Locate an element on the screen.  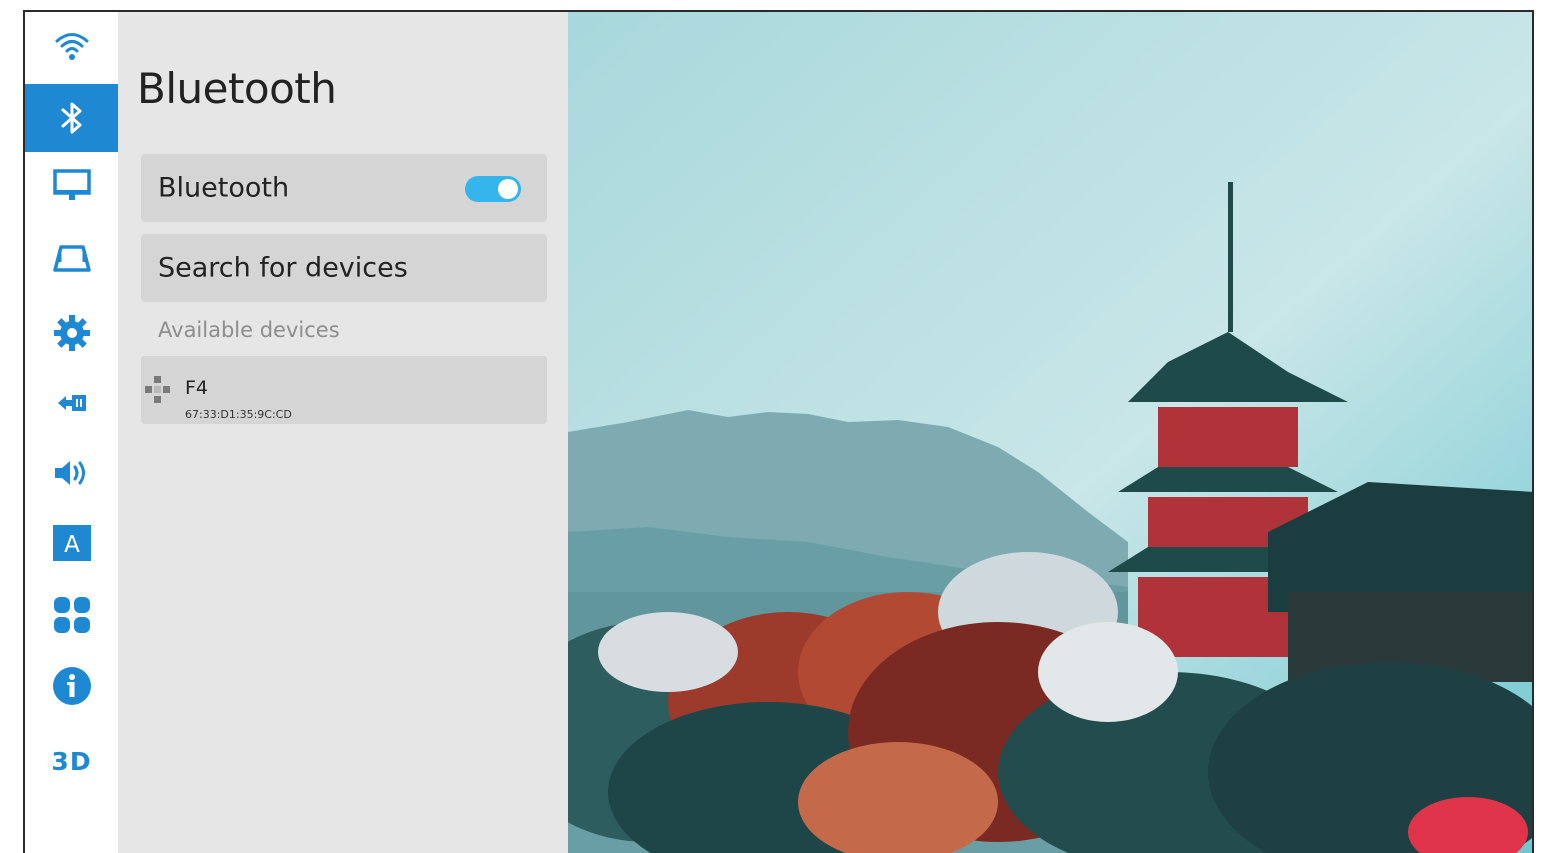
svg-text: A is located at coordinates (72, 545).